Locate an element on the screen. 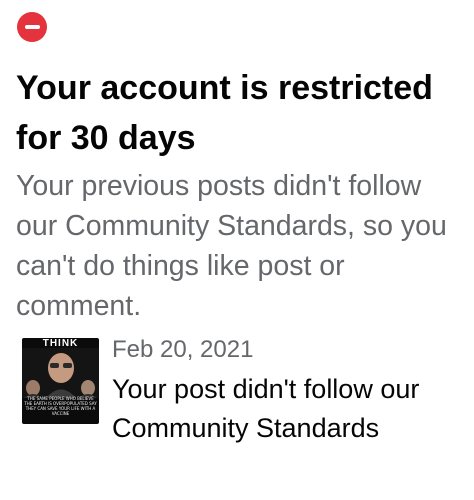 The image size is (474, 500). thumbnail-headline: THINK is located at coordinates (60, 343).